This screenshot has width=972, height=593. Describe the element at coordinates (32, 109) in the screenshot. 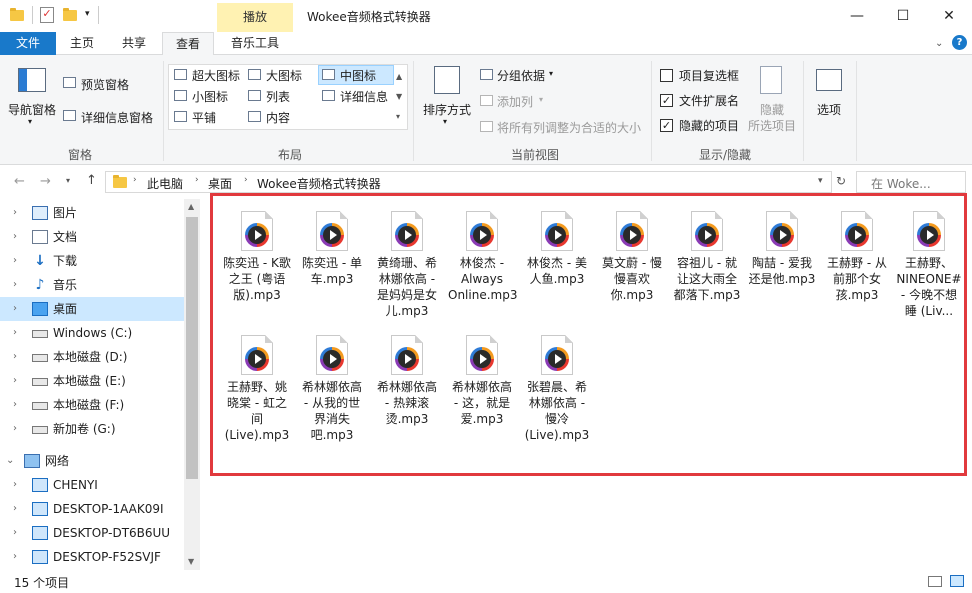

I see `navigation-pane-label: 导航窗格` at that location.